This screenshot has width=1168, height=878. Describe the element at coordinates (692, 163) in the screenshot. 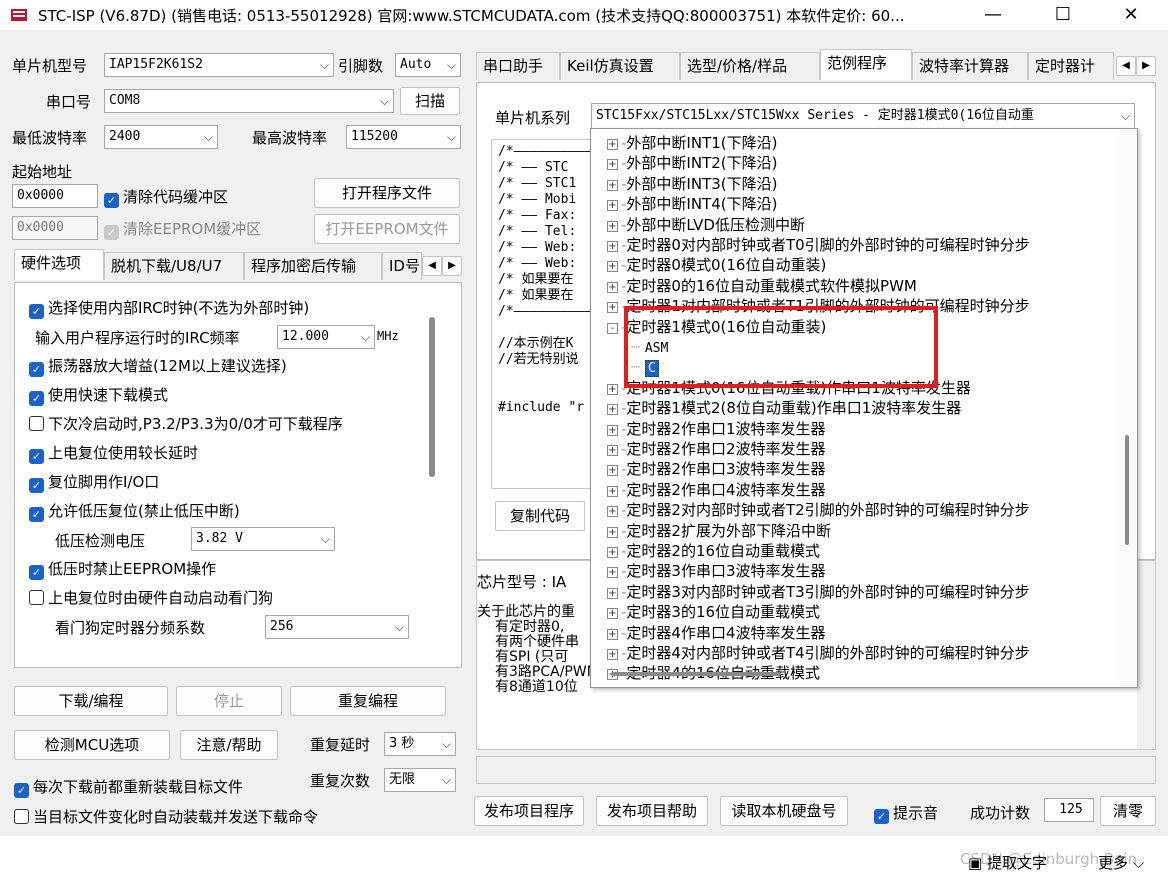

I see `tree-item: + ‐外部中断INT2(下降沿)` at that location.